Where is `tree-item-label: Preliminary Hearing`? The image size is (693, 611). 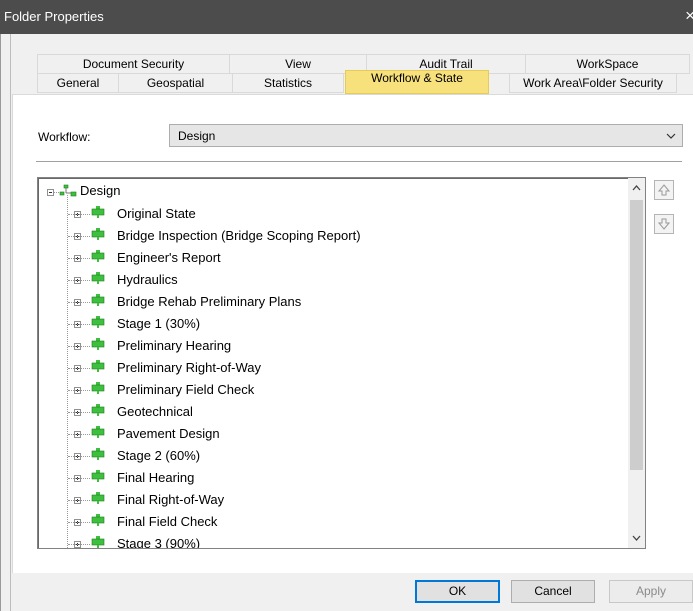 tree-item-label: Preliminary Hearing is located at coordinates (174, 345).